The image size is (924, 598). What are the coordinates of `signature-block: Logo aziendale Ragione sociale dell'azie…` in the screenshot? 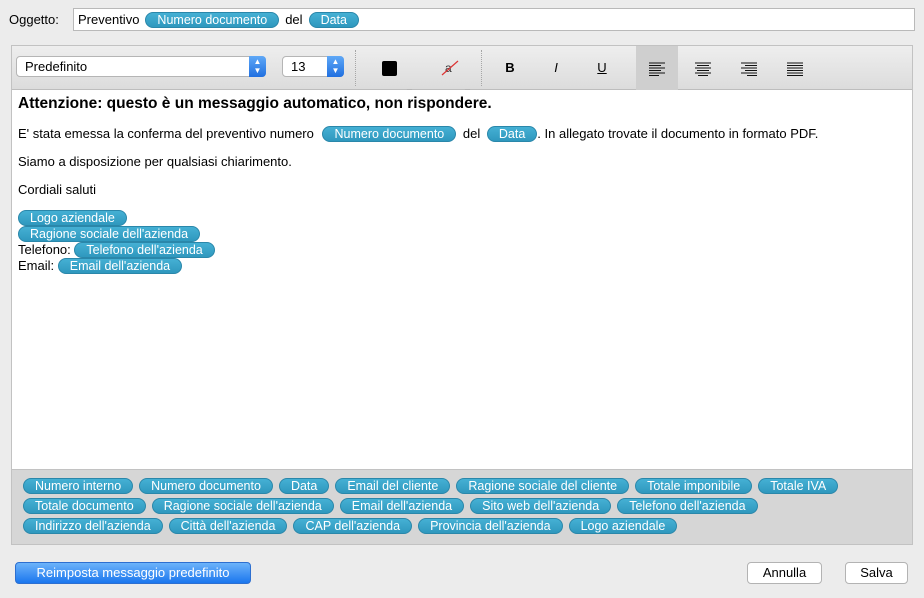 It's located at (462, 242).